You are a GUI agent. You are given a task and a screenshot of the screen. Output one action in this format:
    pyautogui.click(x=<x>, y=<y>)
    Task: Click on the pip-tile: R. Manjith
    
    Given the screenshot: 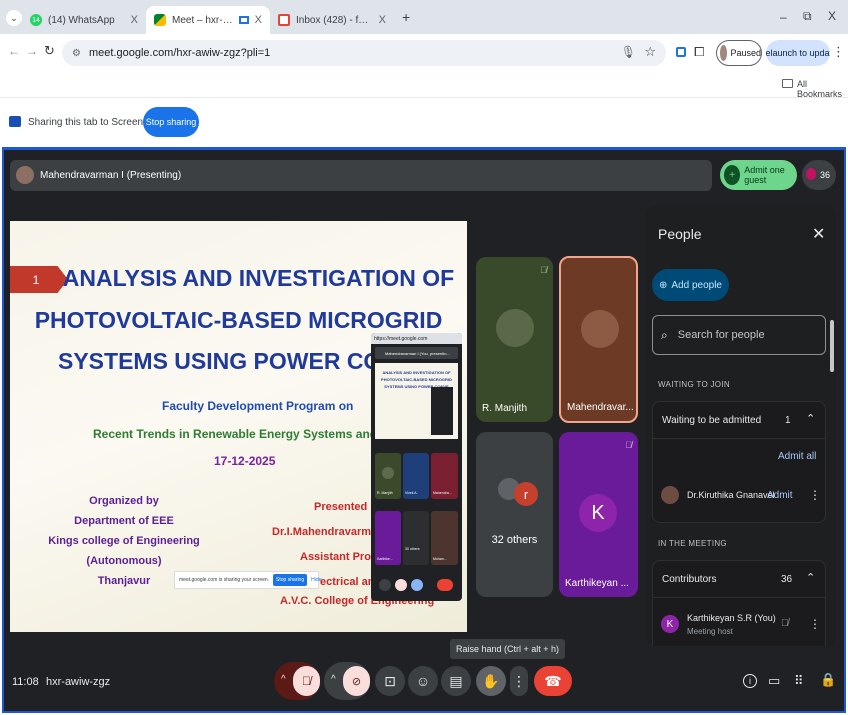 What is the action you would take?
    pyautogui.click(x=388, y=476)
    